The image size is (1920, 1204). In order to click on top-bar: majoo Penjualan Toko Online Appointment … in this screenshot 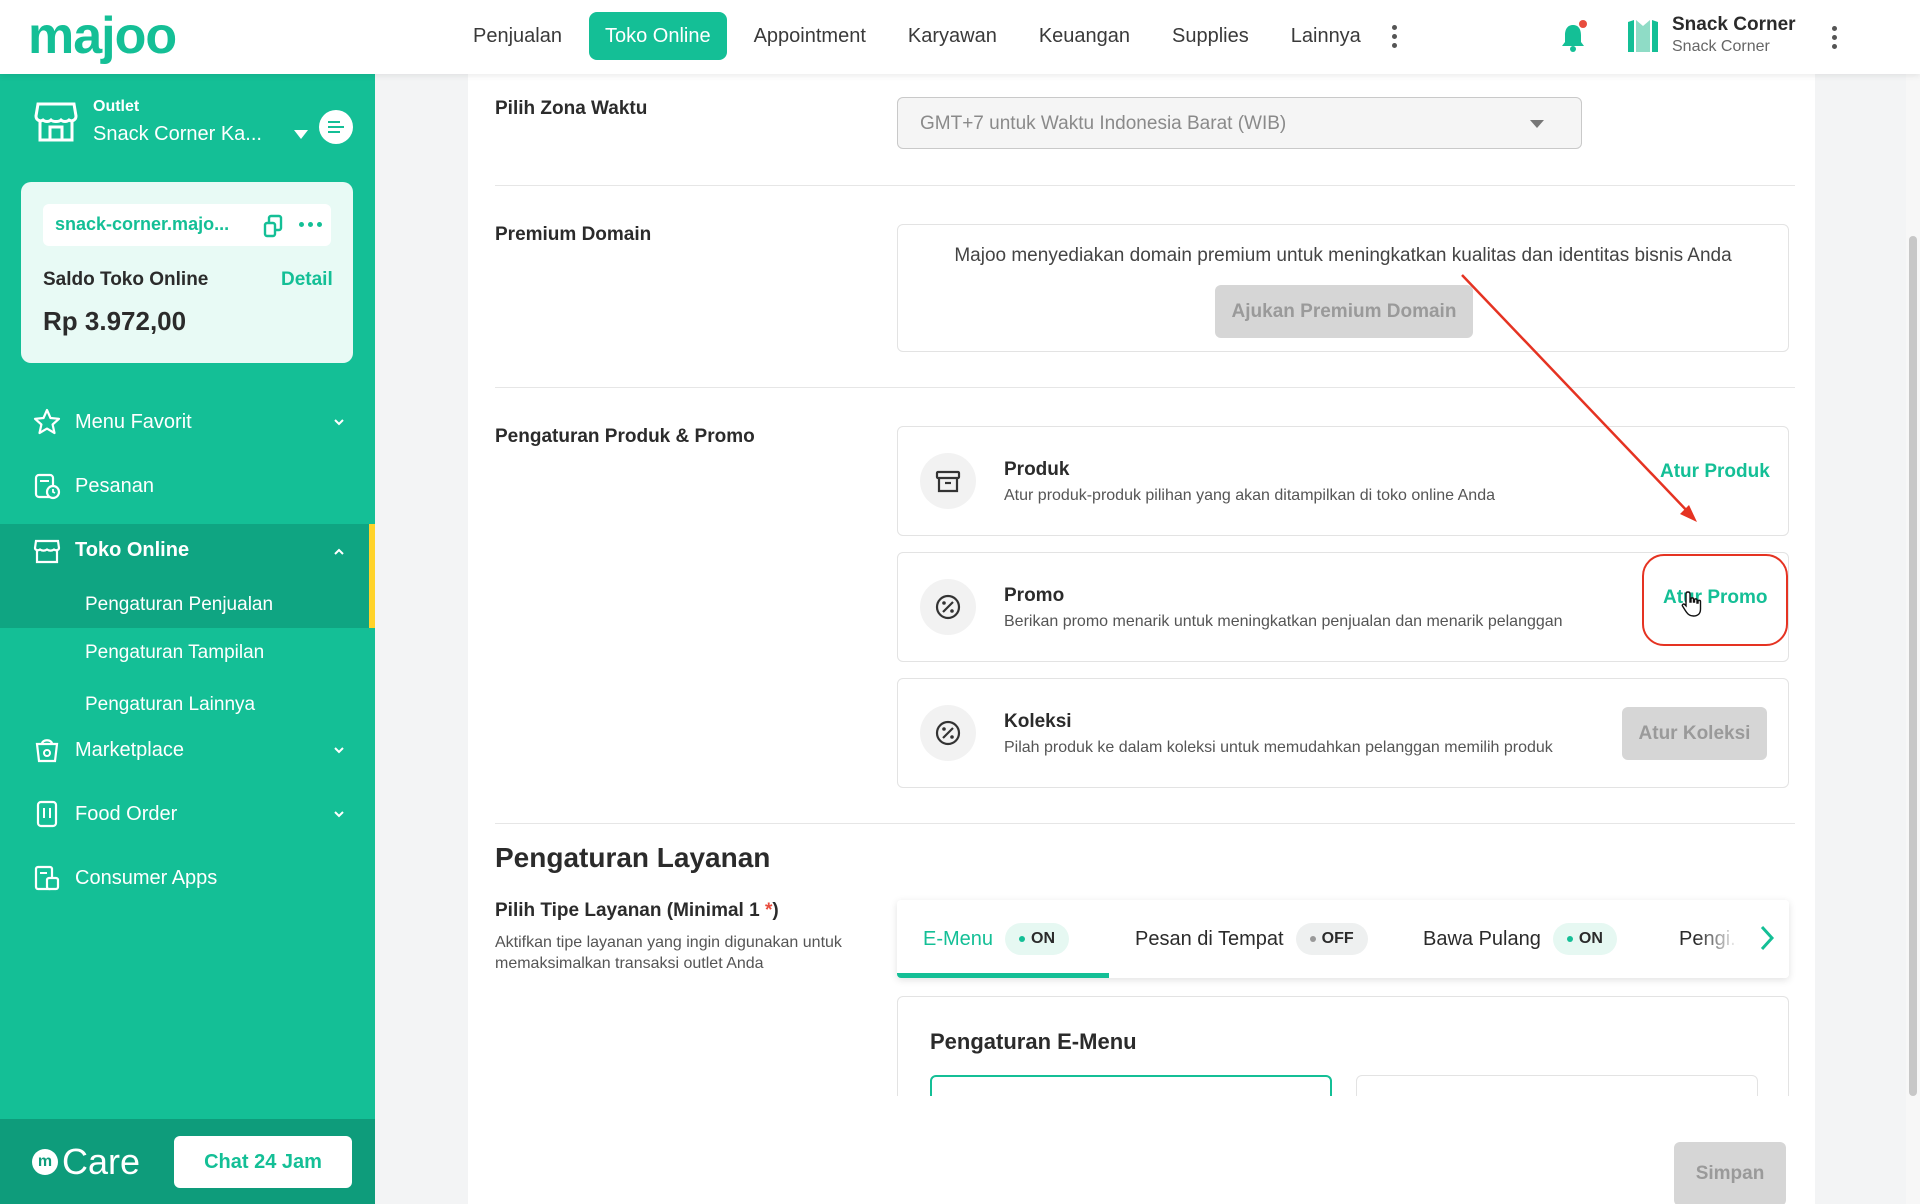, I will do `click(960, 37)`.